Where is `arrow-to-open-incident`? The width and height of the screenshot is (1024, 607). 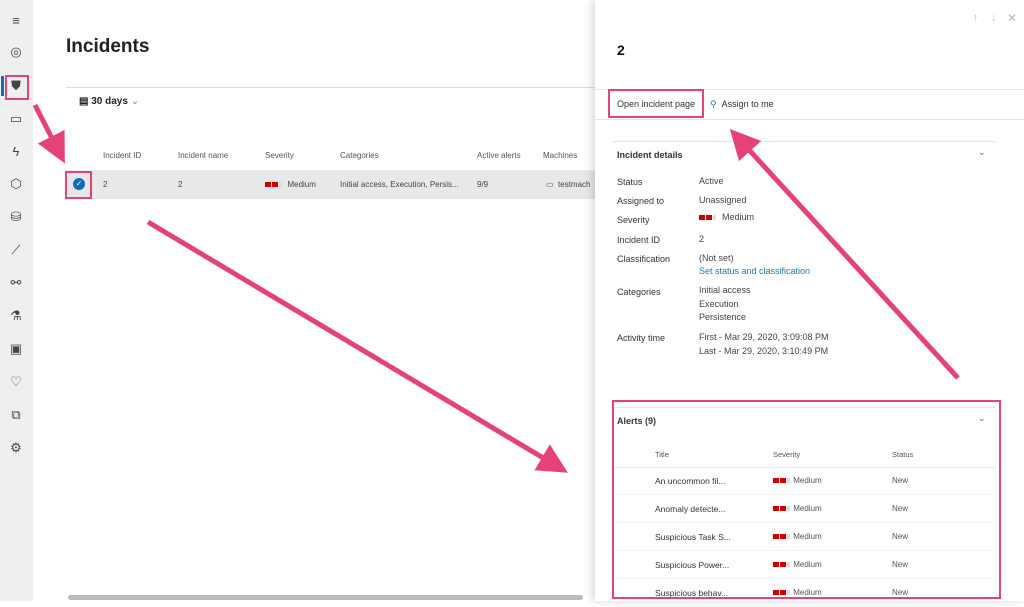
arrow-to-open-incident is located at coordinates (844, 254).